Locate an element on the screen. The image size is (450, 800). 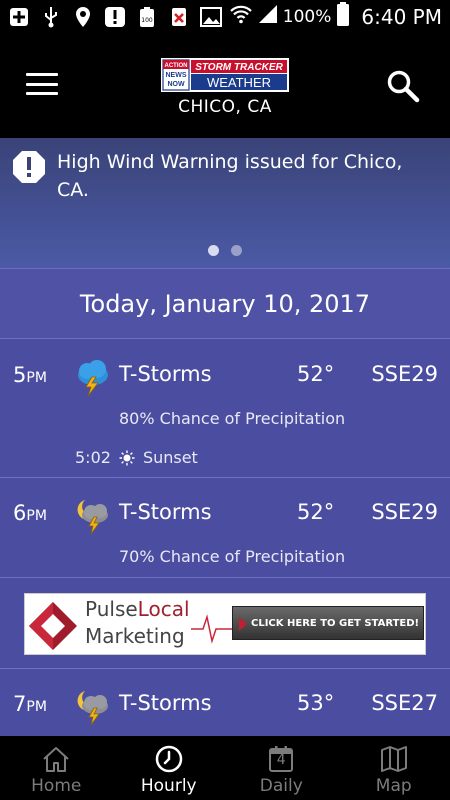
svg-text: NEWS is located at coordinates (176, 75).